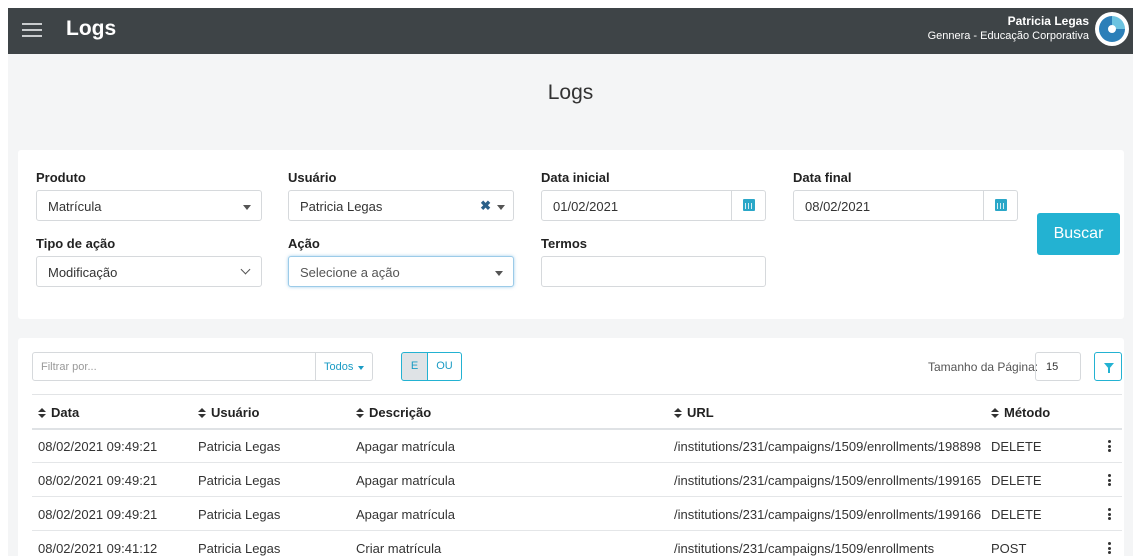 Image resolution: width=1133 pixels, height=556 pixels. What do you see at coordinates (245, 269) in the screenshot?
I see `chevron-down-icon` at bounding box center [245, 269].